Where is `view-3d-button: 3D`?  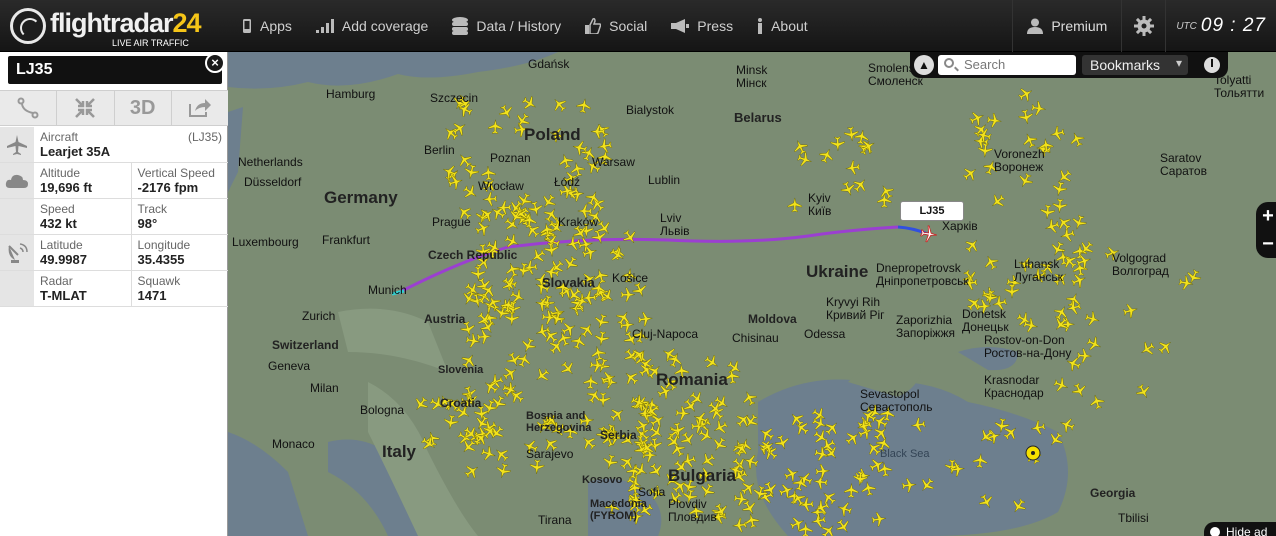 view-3d-button: 3D is located at coordinates (143, 108).